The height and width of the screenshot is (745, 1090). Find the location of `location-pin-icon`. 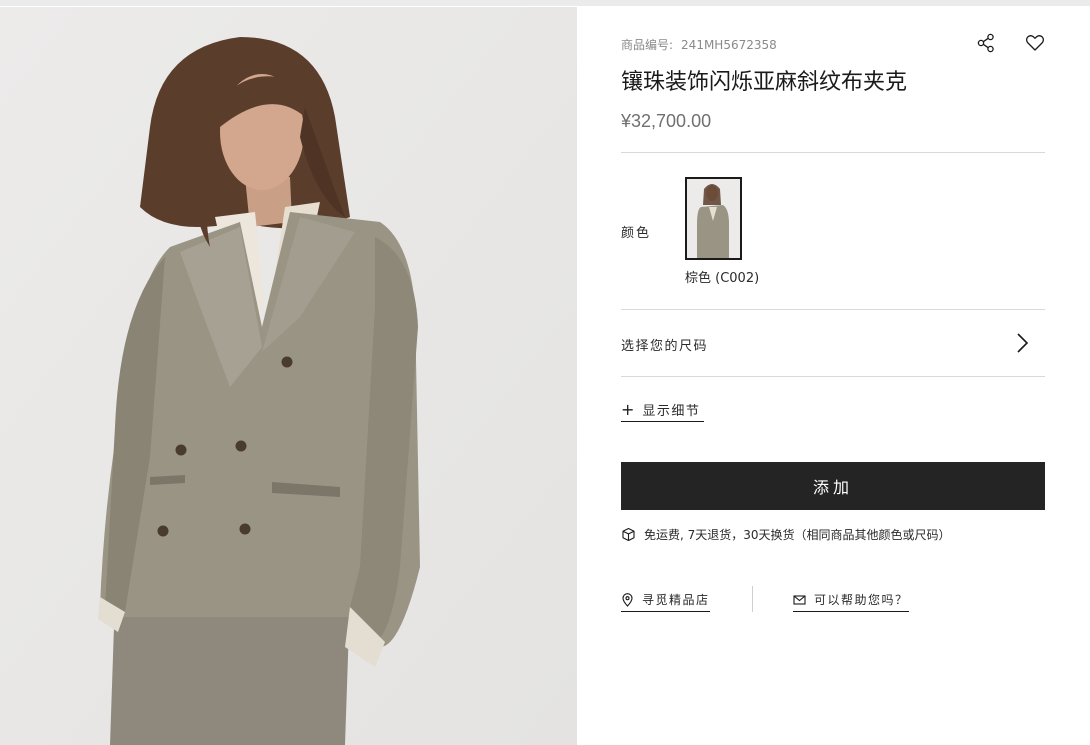

location-pin-icon is located at coordinates (627, 599).